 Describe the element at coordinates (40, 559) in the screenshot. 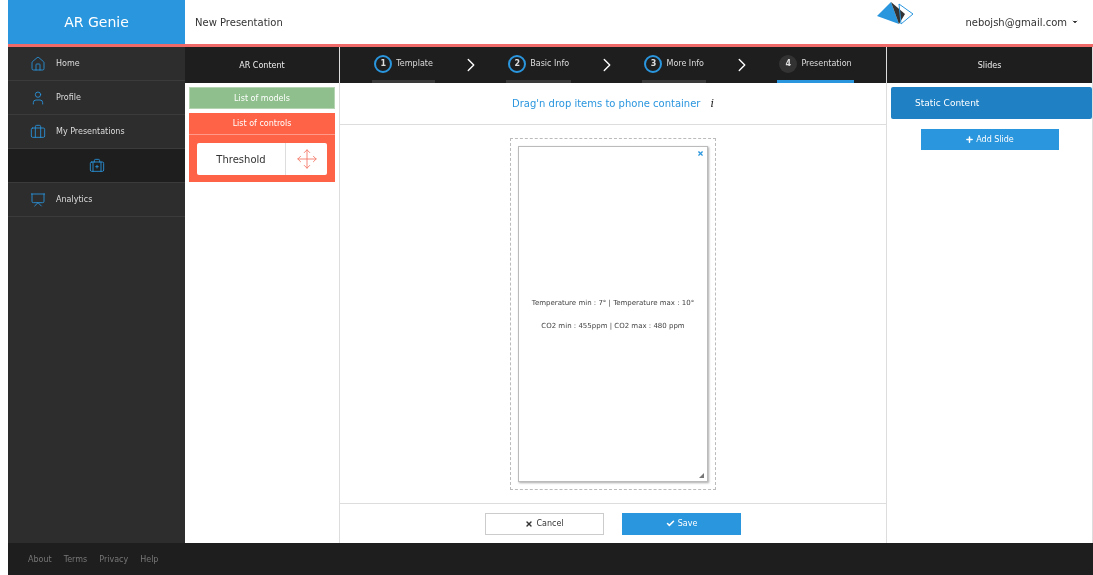

I see `footer-link: About` at that location.